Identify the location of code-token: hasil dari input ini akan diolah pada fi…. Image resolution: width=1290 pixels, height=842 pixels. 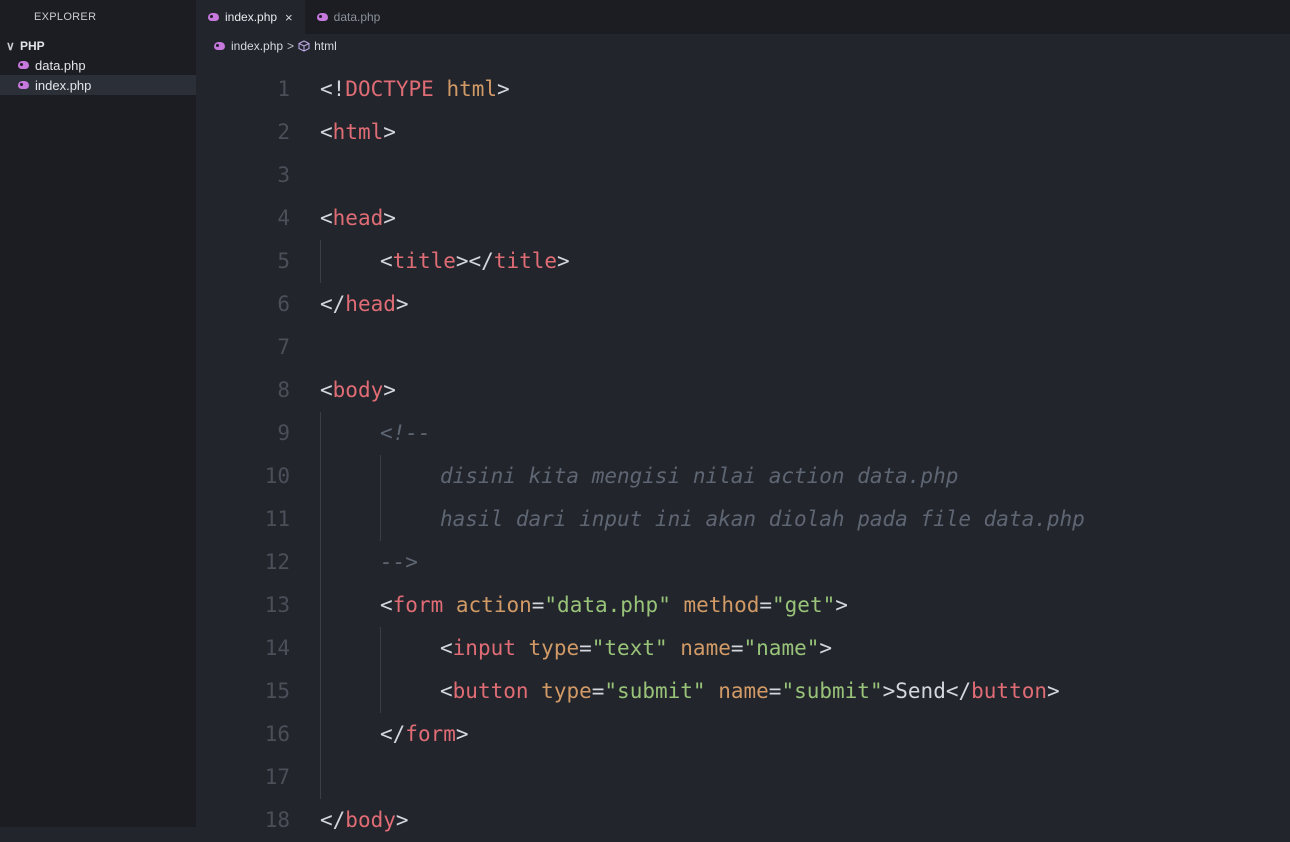
(762, 519).